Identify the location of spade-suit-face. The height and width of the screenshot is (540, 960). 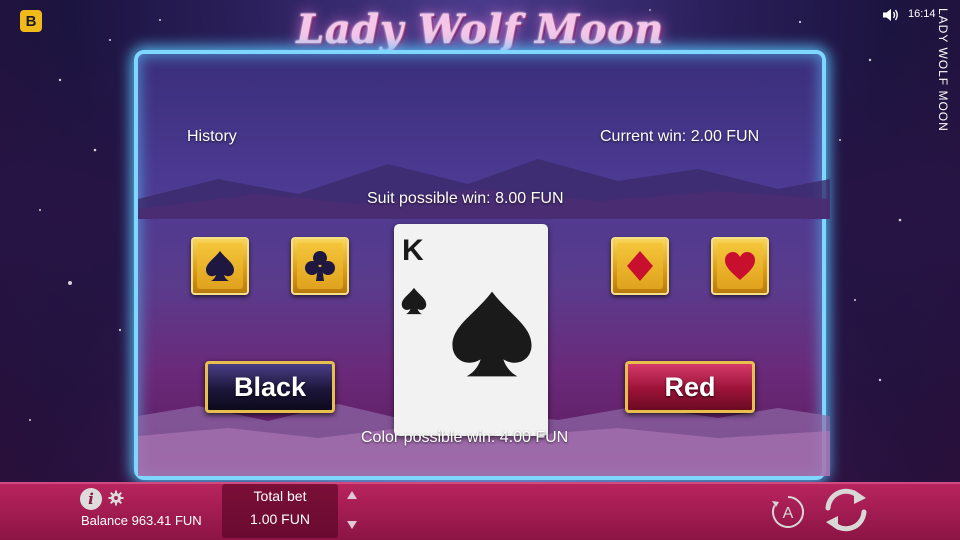
(220, 266).